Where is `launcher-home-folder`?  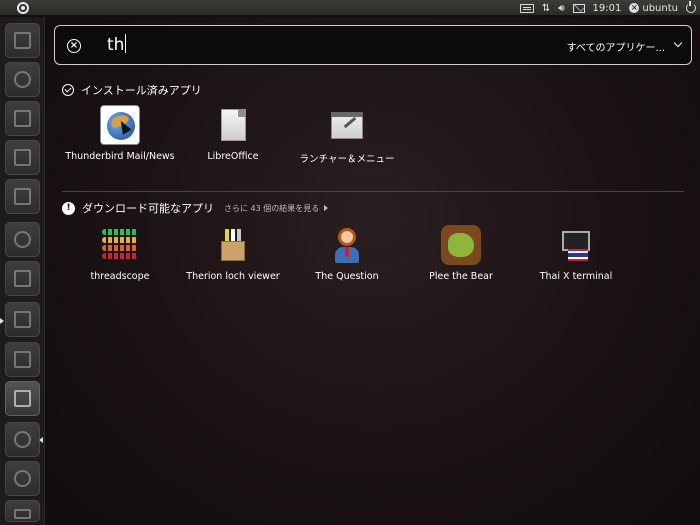 launcher-home-folder is located at coordinates (22, 40).